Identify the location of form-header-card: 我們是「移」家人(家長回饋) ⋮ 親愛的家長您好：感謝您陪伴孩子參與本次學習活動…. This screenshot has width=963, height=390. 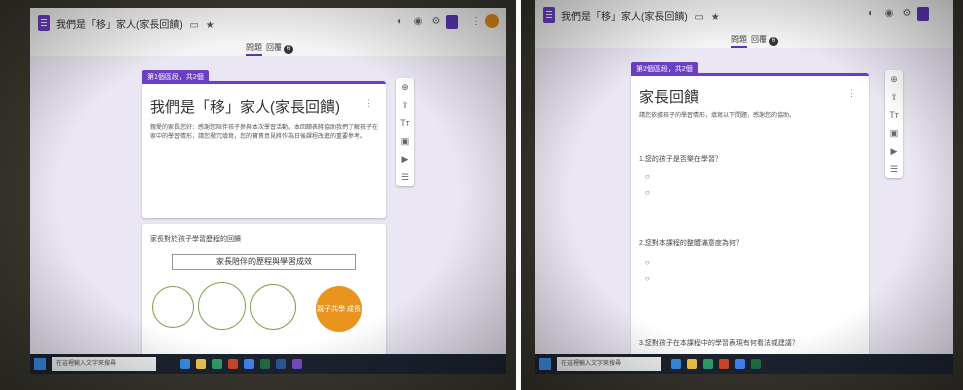
(264, 149).